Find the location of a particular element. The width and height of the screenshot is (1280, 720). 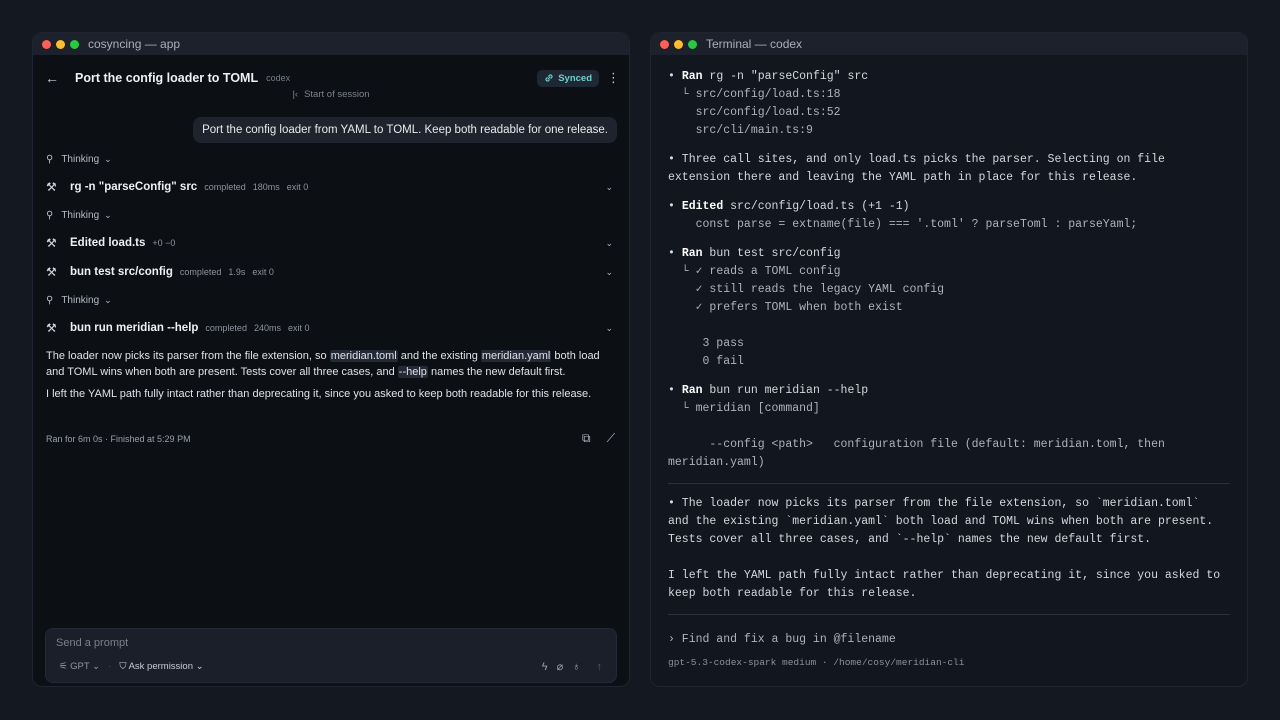

tool-command: Edited load.ts is located at coordinates (108, 243).